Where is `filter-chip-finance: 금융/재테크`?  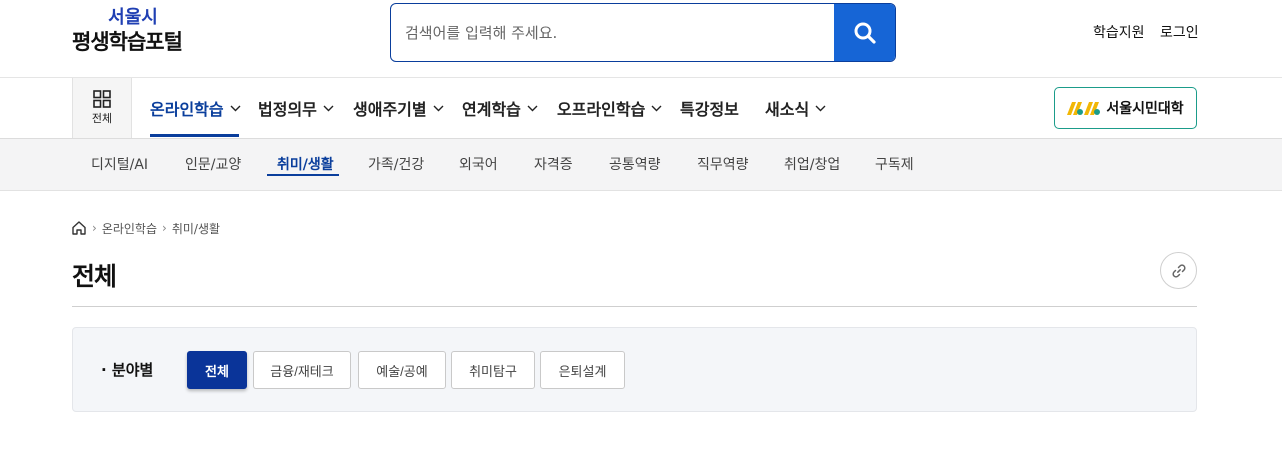 filter-chip-finance: 금융/재테크 is located at coordinates (302, 370).